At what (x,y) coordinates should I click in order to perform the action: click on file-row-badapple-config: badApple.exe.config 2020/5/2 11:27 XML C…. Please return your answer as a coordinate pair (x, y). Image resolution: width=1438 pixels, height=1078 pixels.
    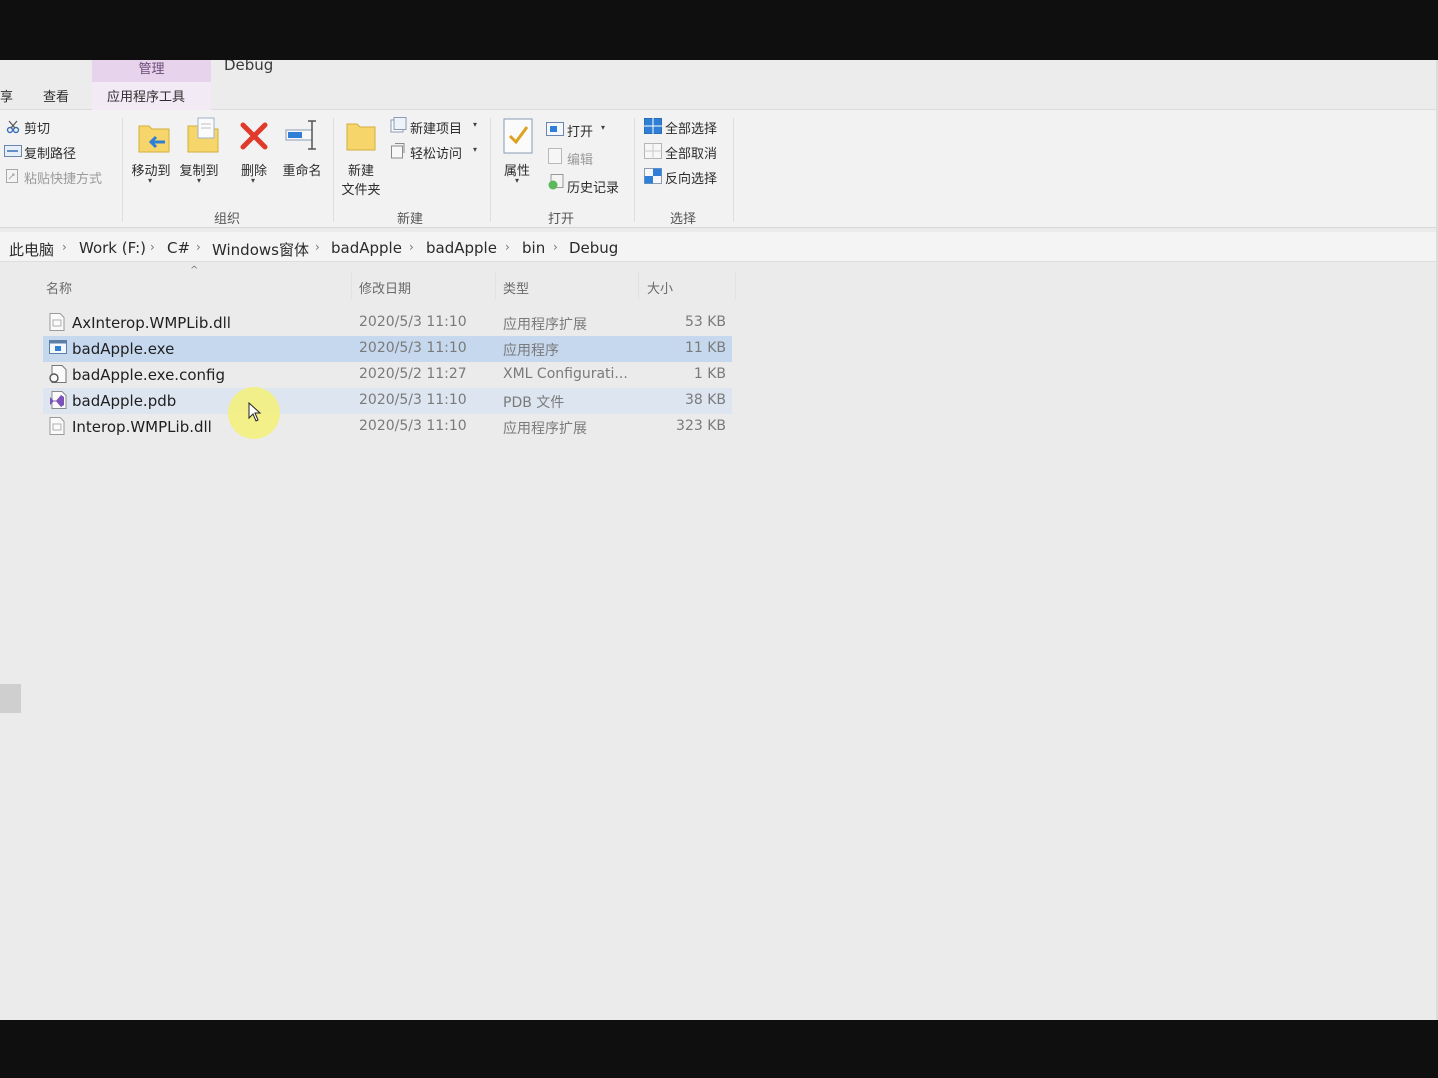
    Looking at the image, I should click on (387, 375).